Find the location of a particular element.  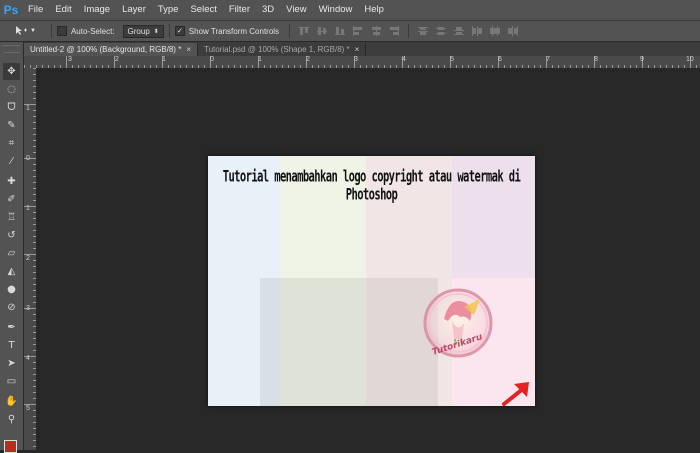

eraser-tool-icon: ▱ is located at coordinates (11, 253).